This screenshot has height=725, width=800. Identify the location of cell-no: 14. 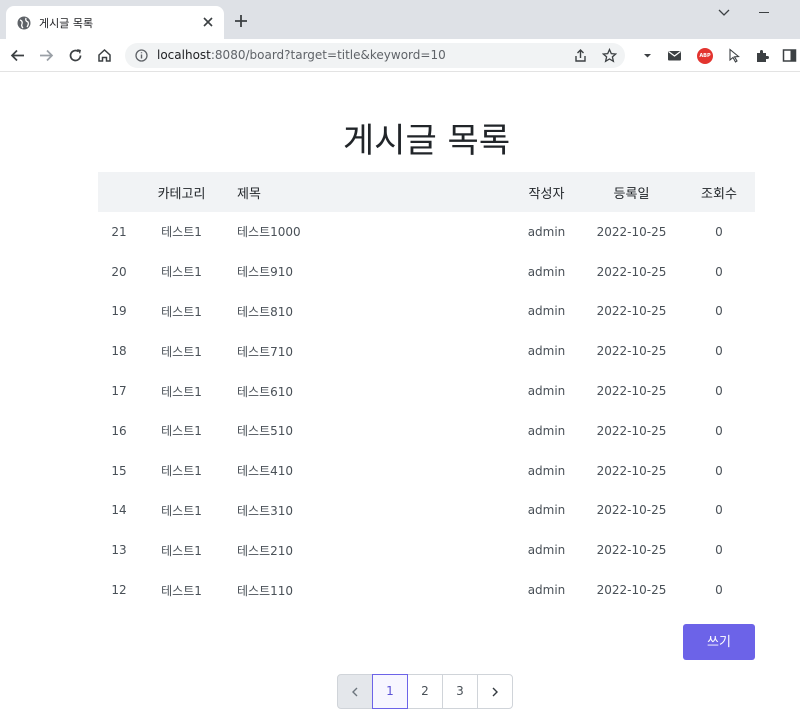
(119, 510).